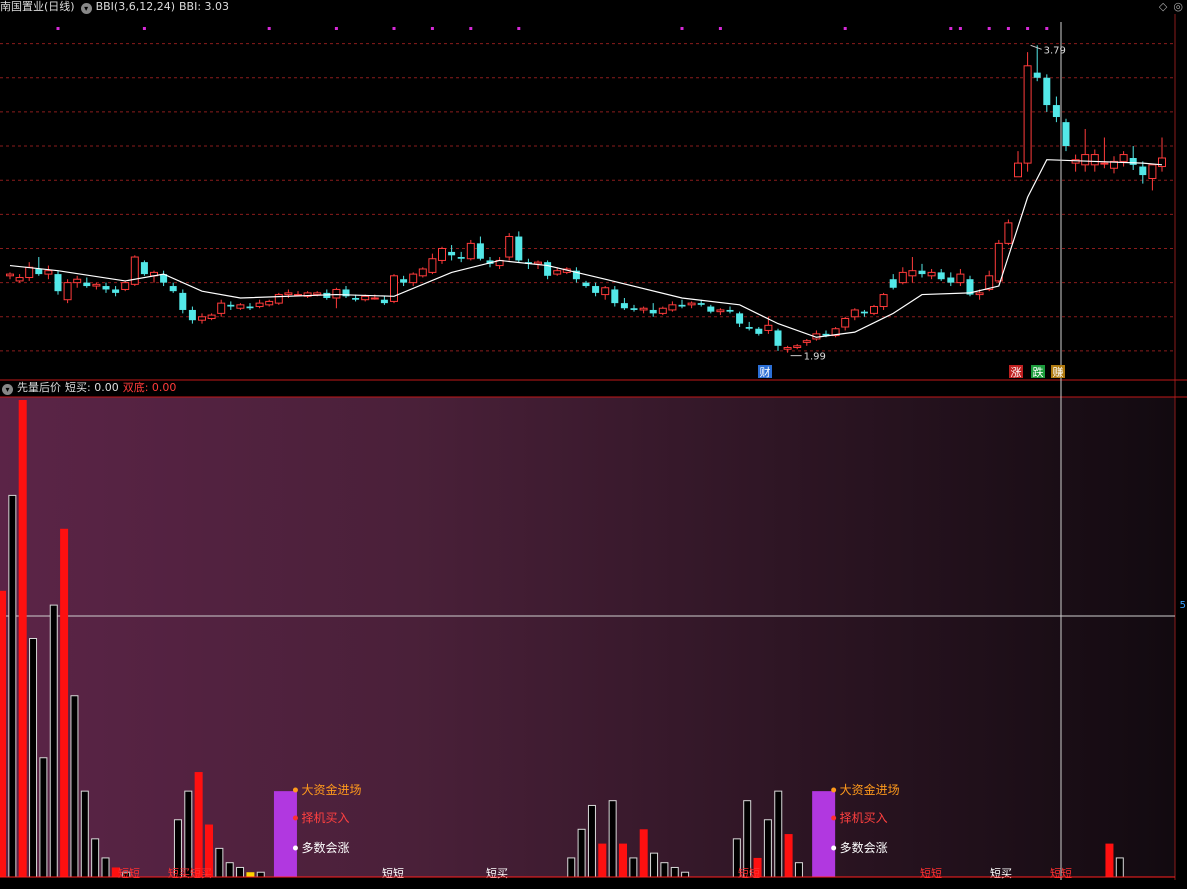 This screenshot has height=889, width=1187. What do you see at coordinates (1038, 372) in the screenshot?
I see `die-marker: 跌` at bounding box center [1038, 372].